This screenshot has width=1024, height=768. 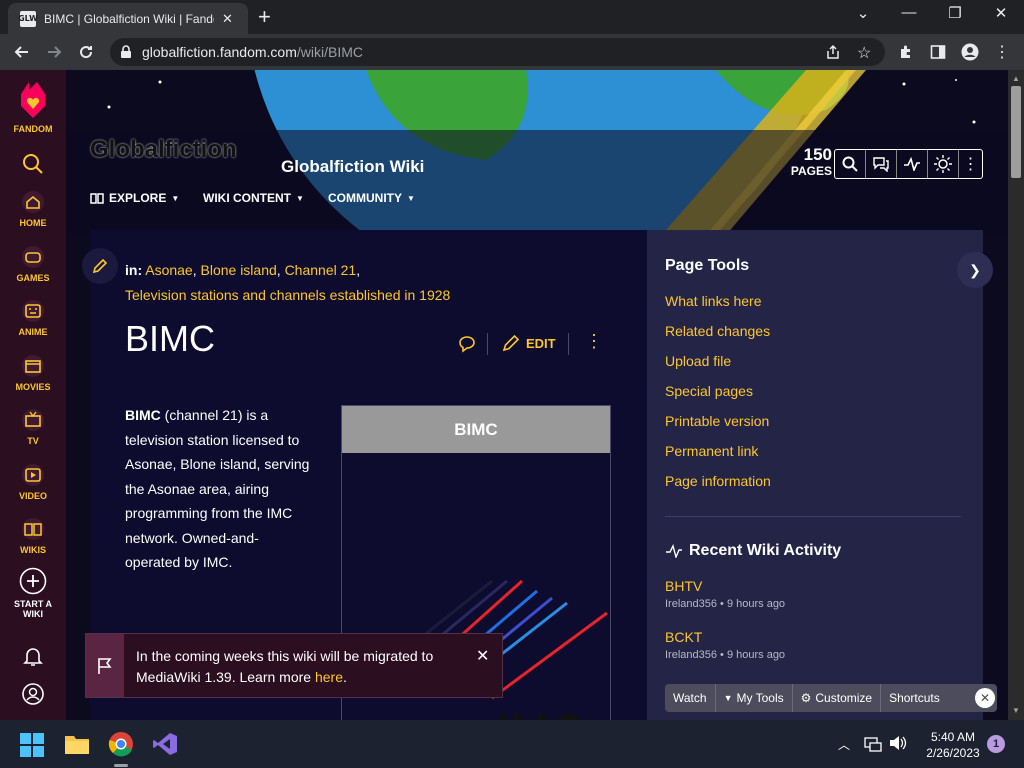 What do you see at coordinates (912, 164) in the screenshot?
I see `activity-icon` at bounding box center [912, 164].